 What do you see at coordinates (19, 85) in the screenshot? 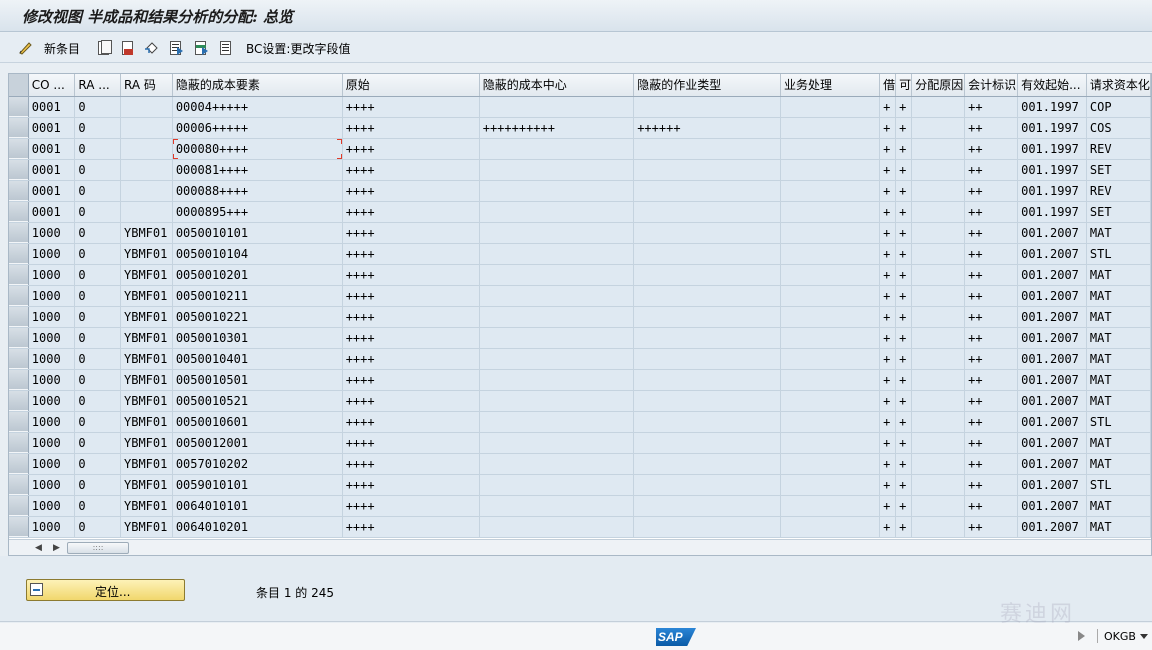
I see `select-all-rows-cell` at bounding box center [19, 85].